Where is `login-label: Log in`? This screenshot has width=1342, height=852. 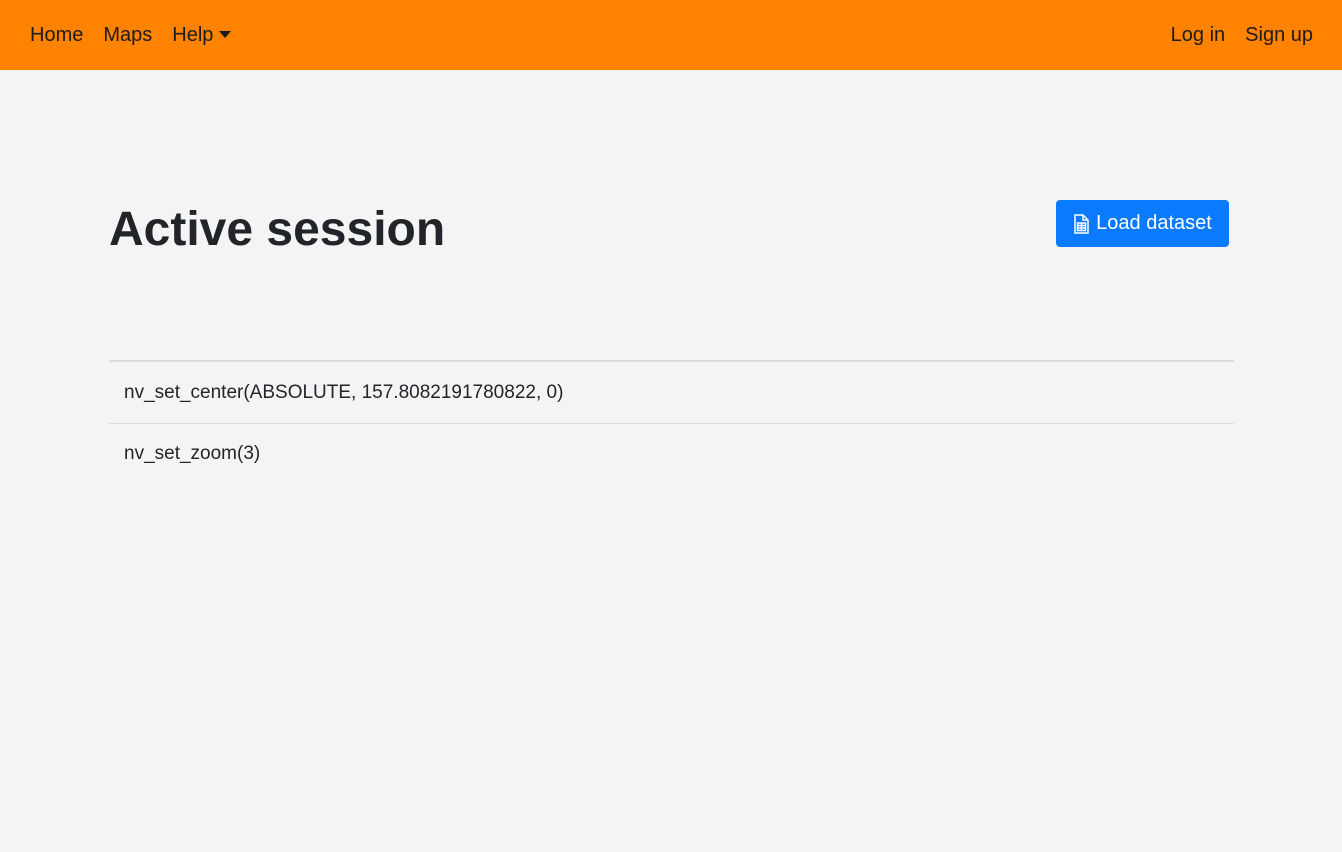 login-label: Log in is located at coordinates (1198, 34).